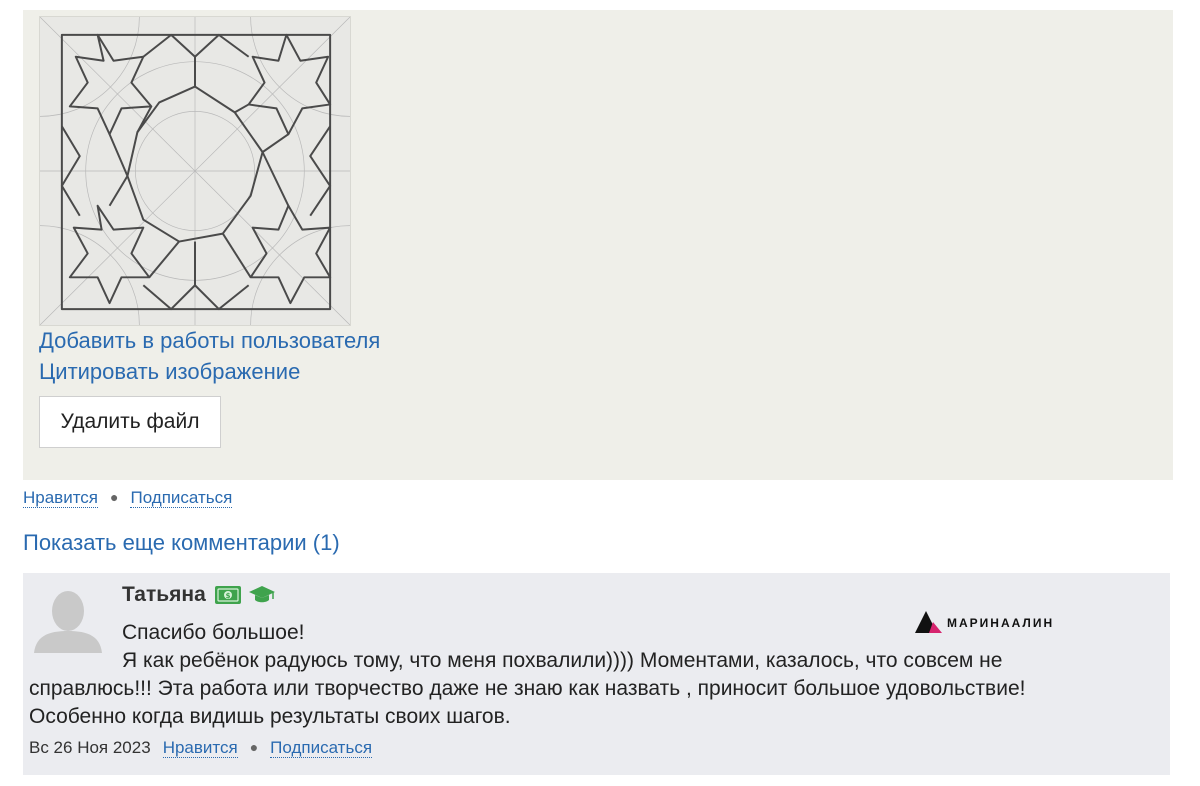 The image size is (1200, 786). Describe the element at coordinates (213, 632) in the screenshot. I see `comment-line: Спасибо большое!` at that location.